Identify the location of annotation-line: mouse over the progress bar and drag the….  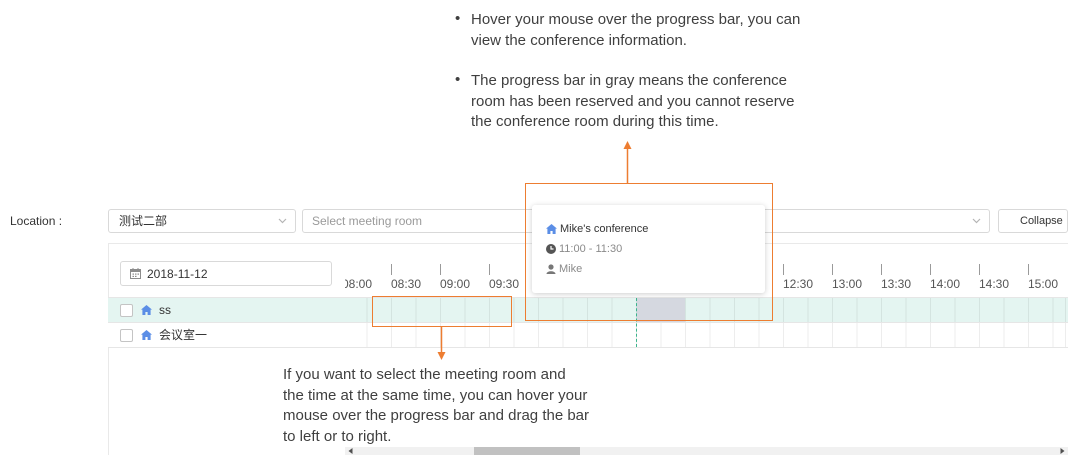
(436, 415).